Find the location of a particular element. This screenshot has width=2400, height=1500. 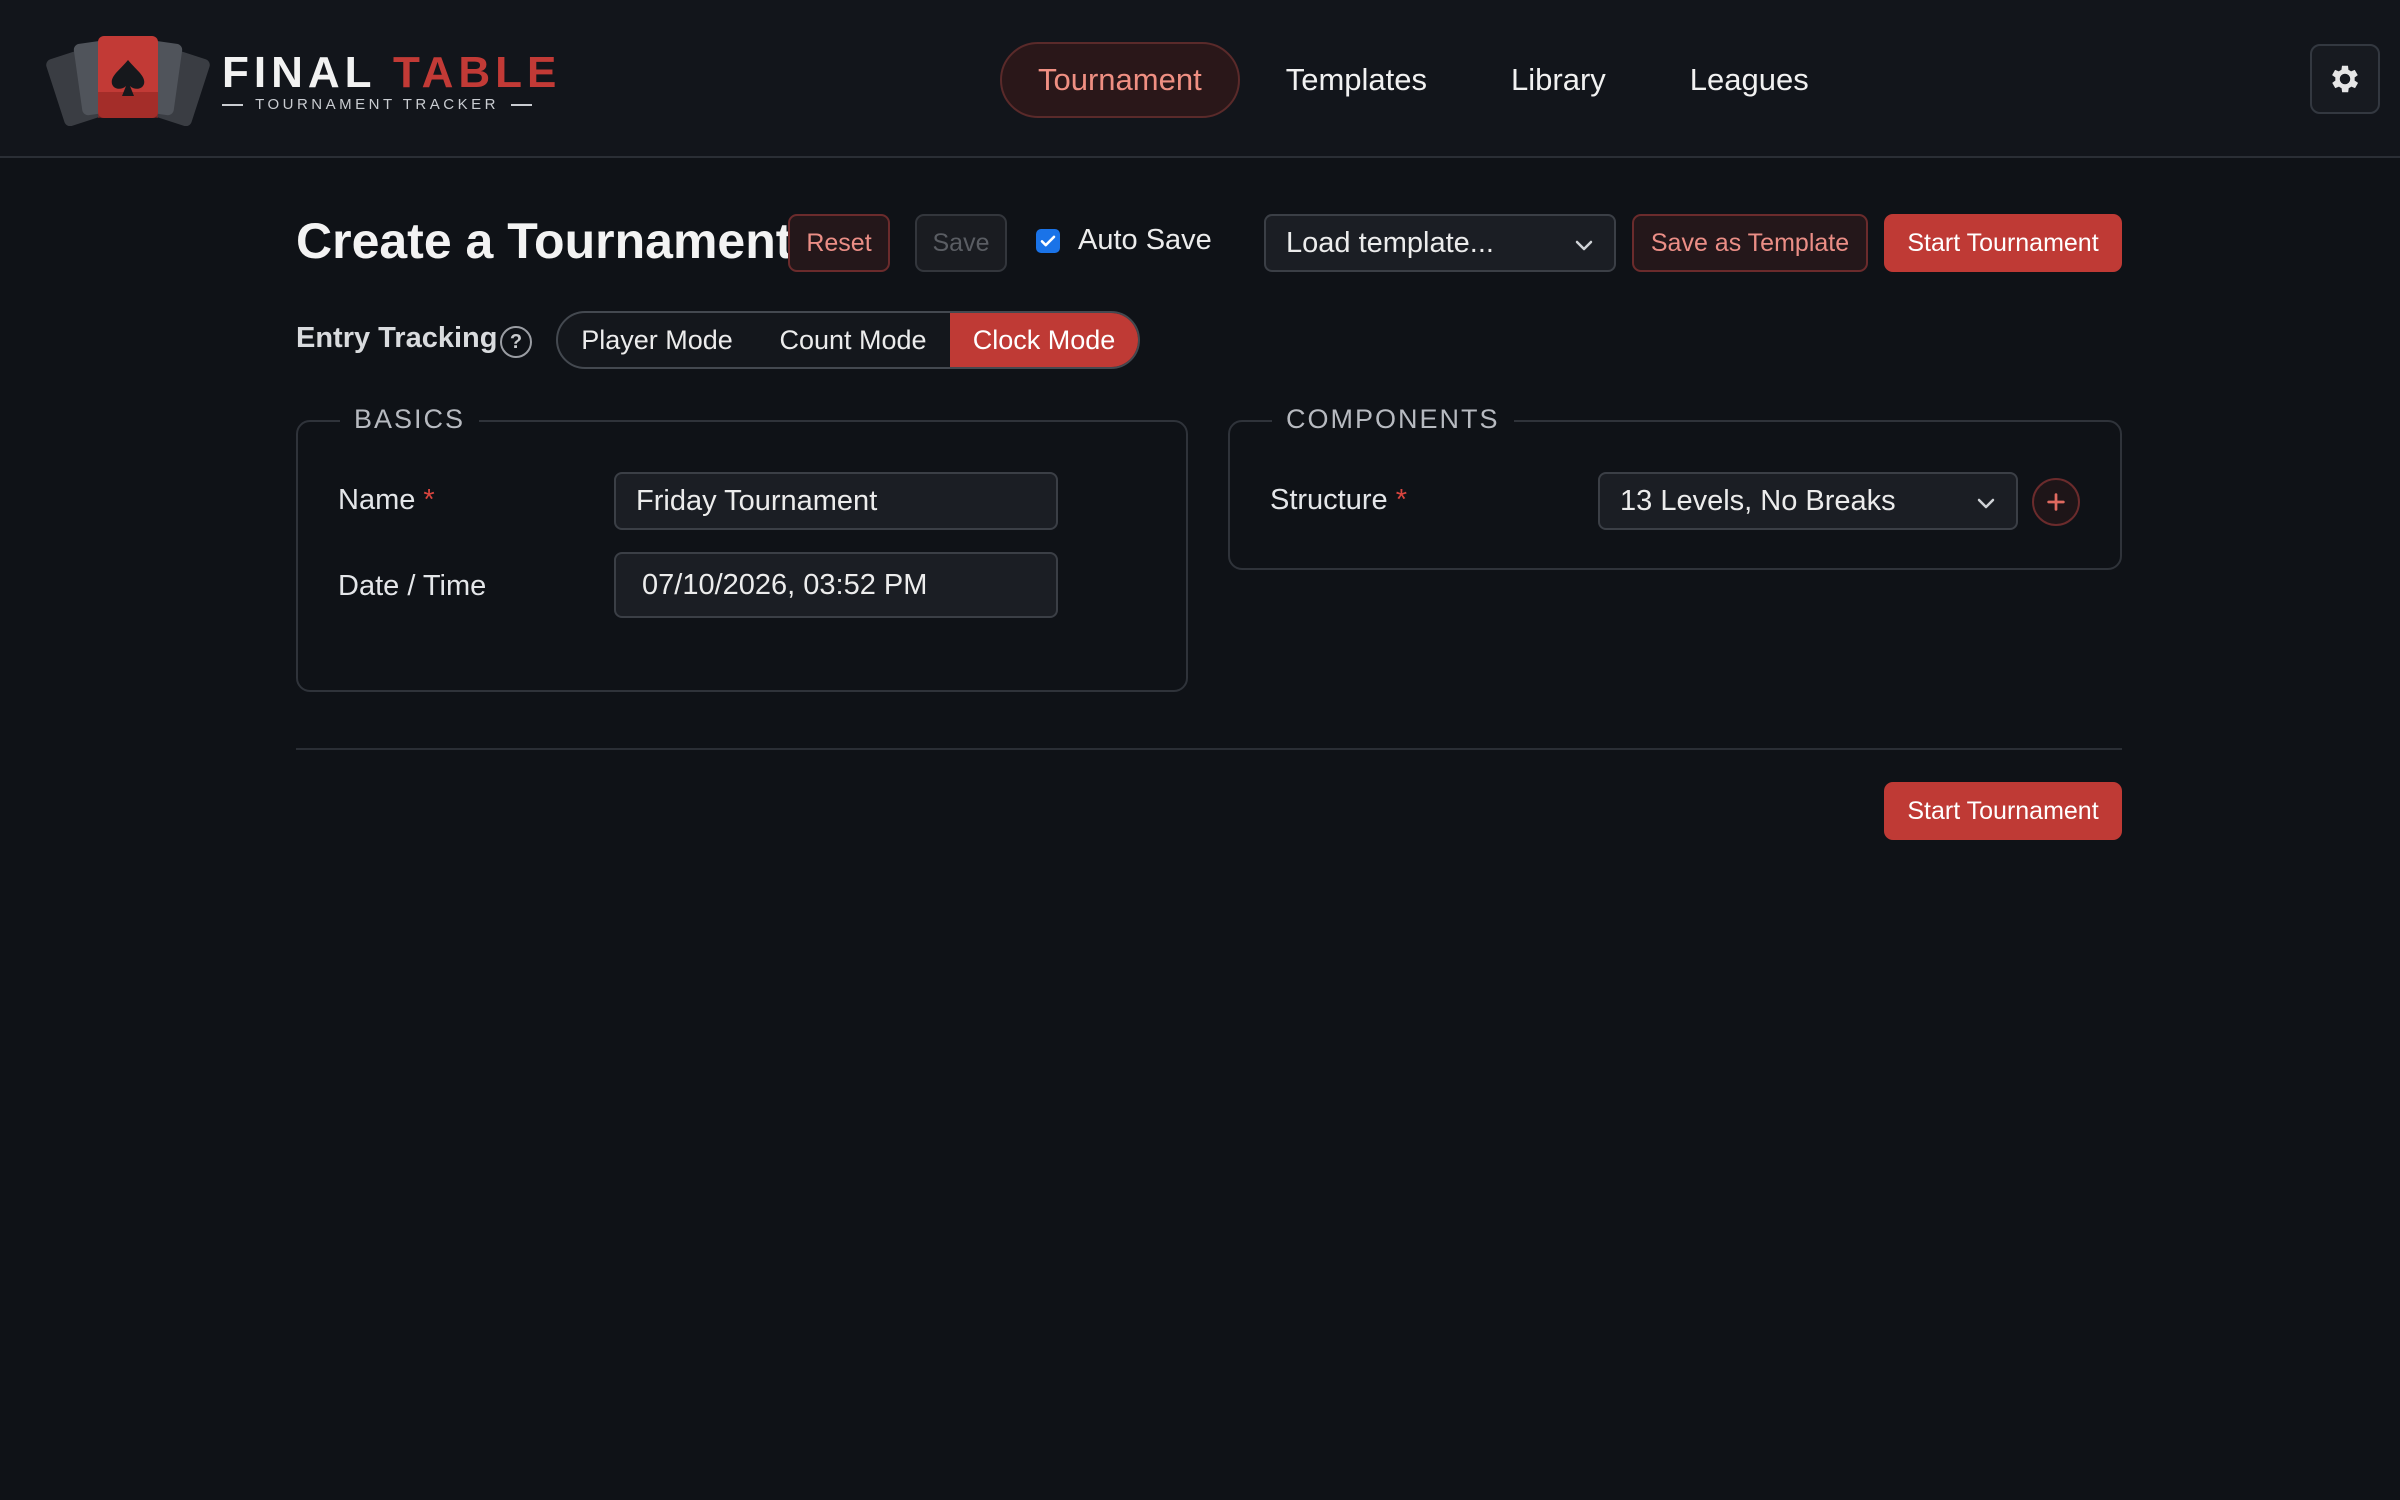

brand-subtitle: TOURNAMENT TRACKER is located at coordinates (377, 104).